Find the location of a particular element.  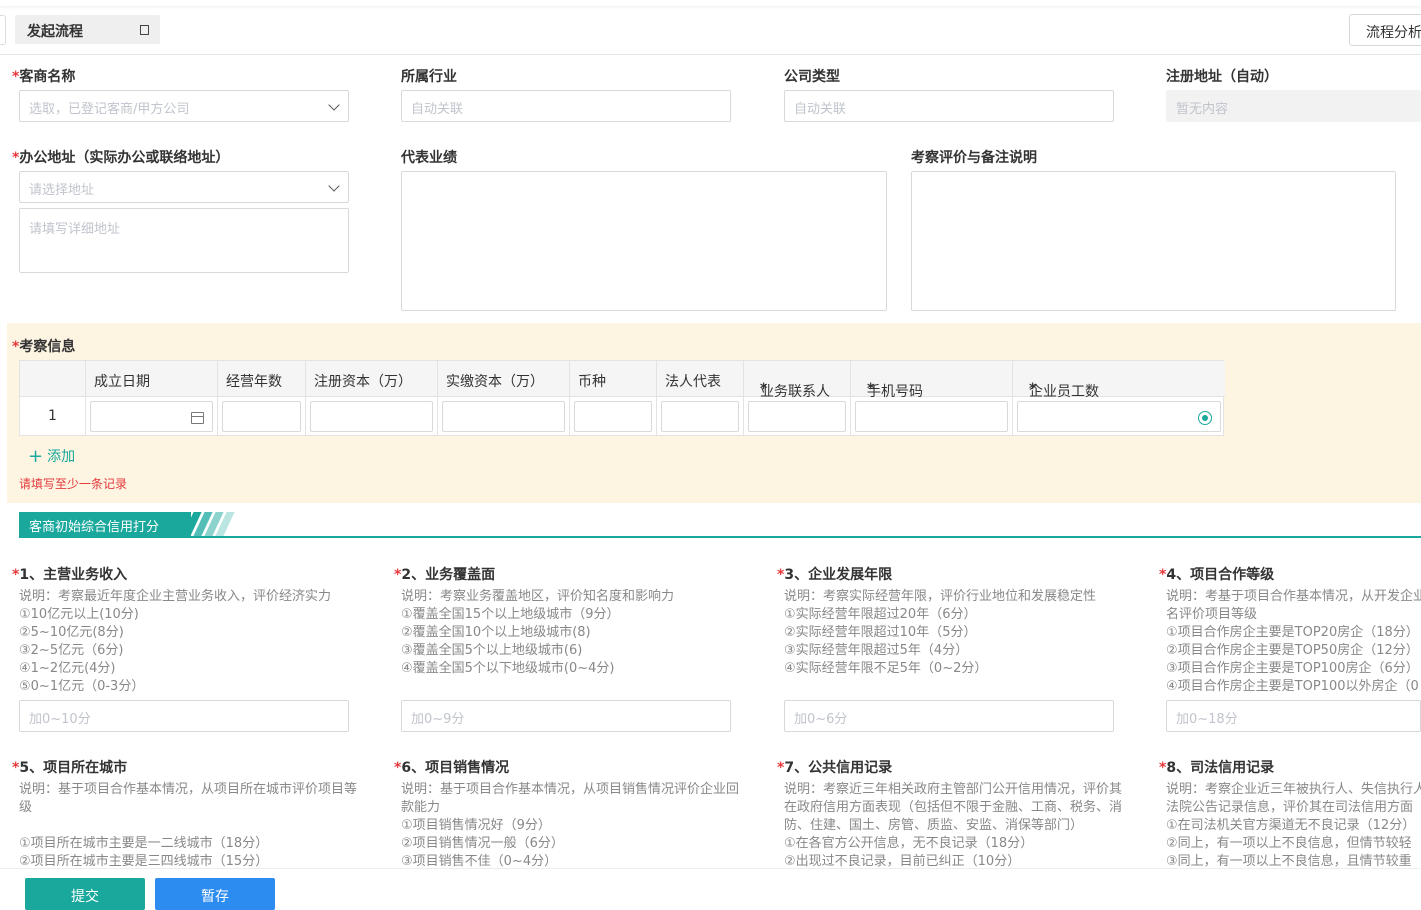

table-header-cell: * 手机号码 is located at coordinates (932, 380).